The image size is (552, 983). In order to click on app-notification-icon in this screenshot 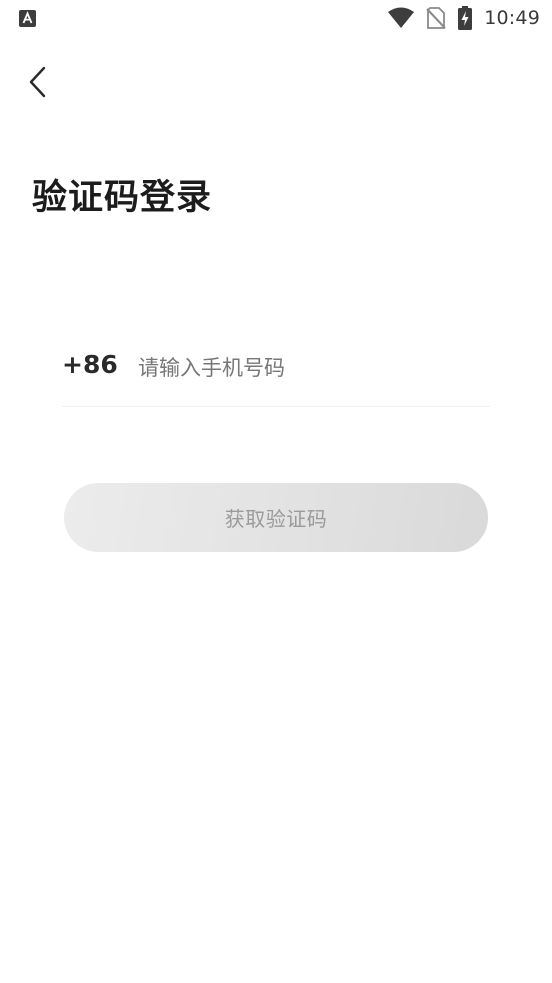, I will do `click(27, 18)`.